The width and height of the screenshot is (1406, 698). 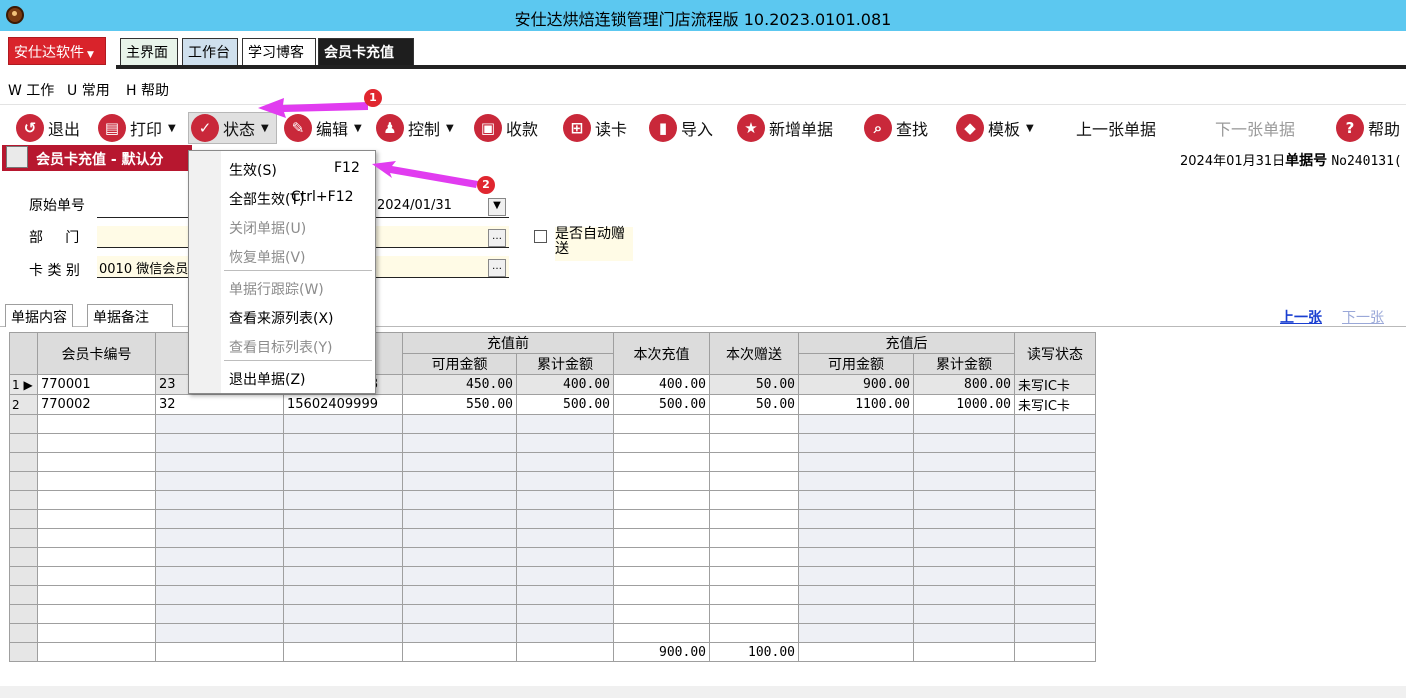 What do you see at coordinates (373, 98) in the screenshot?
I see `annotation-badge-1: 1` at bounding box center [373, 98].